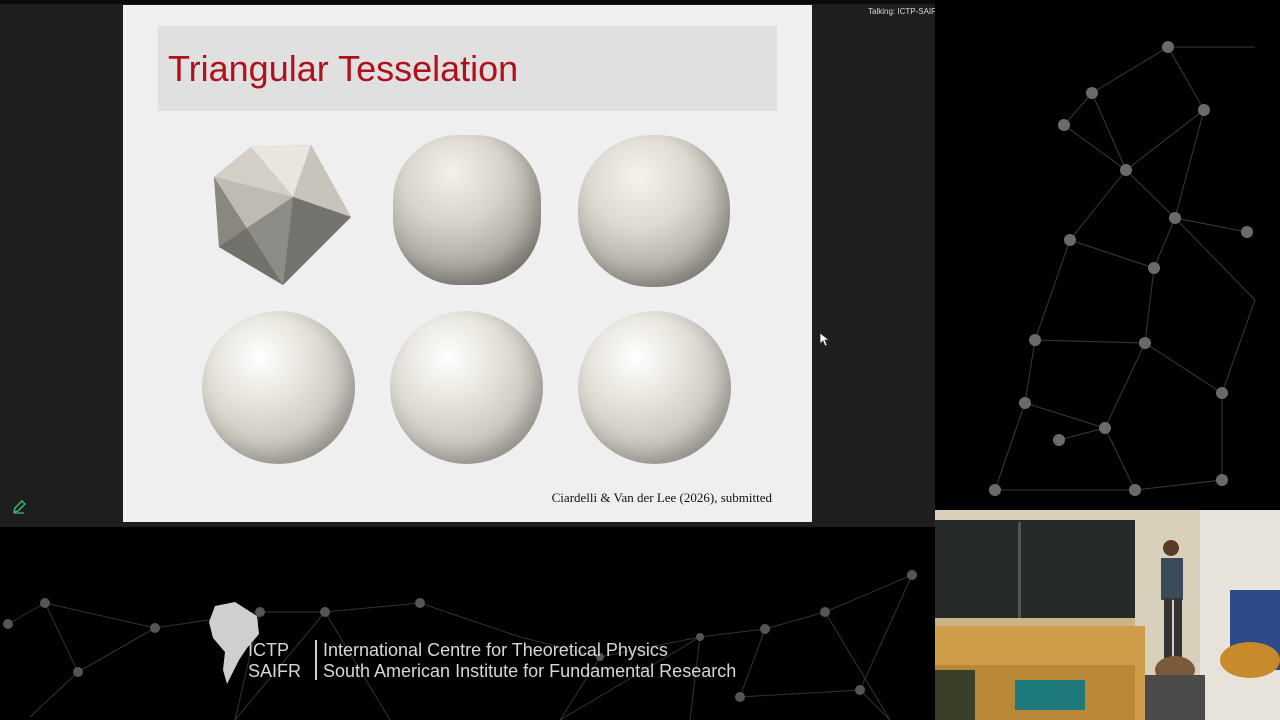  Describe the element at coordinates (1122, 268) in the screenshot. I see `network-graphic` at that location.